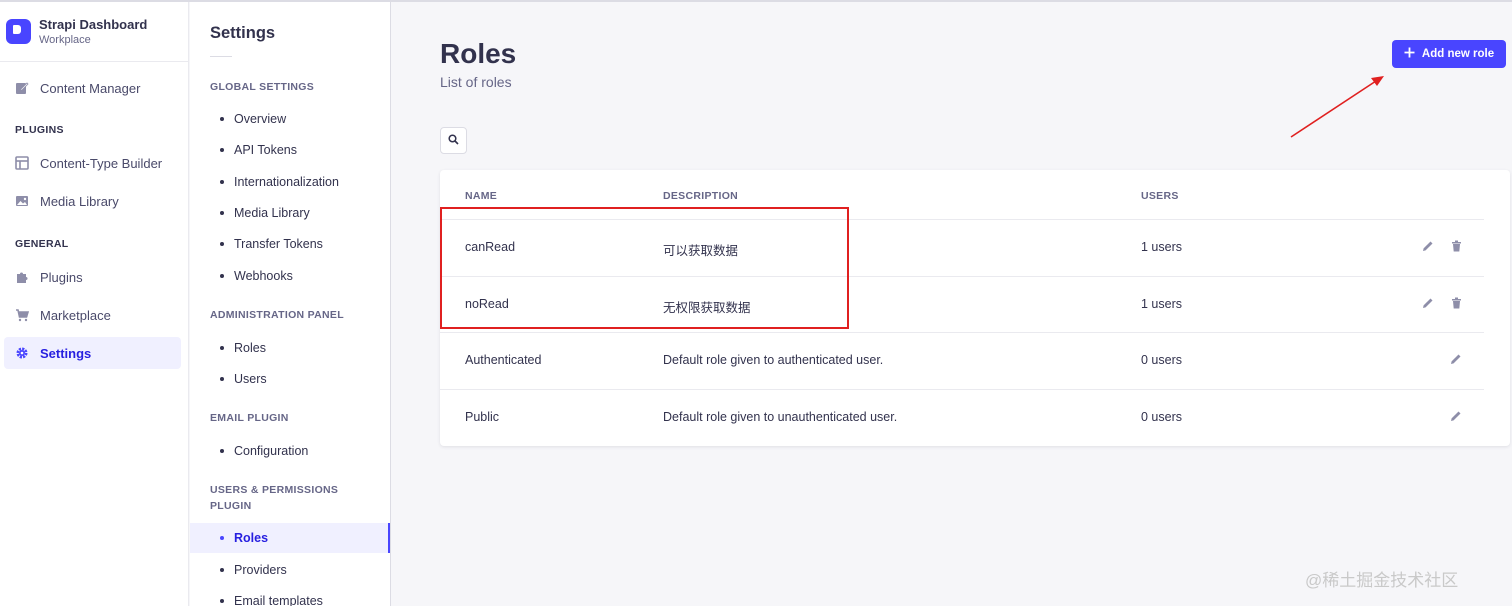  What do you see at coordinates (39, 130) in the screenshot?
I see `nav-section-plugins: PLUGINS` at bounding box center [39, 130].